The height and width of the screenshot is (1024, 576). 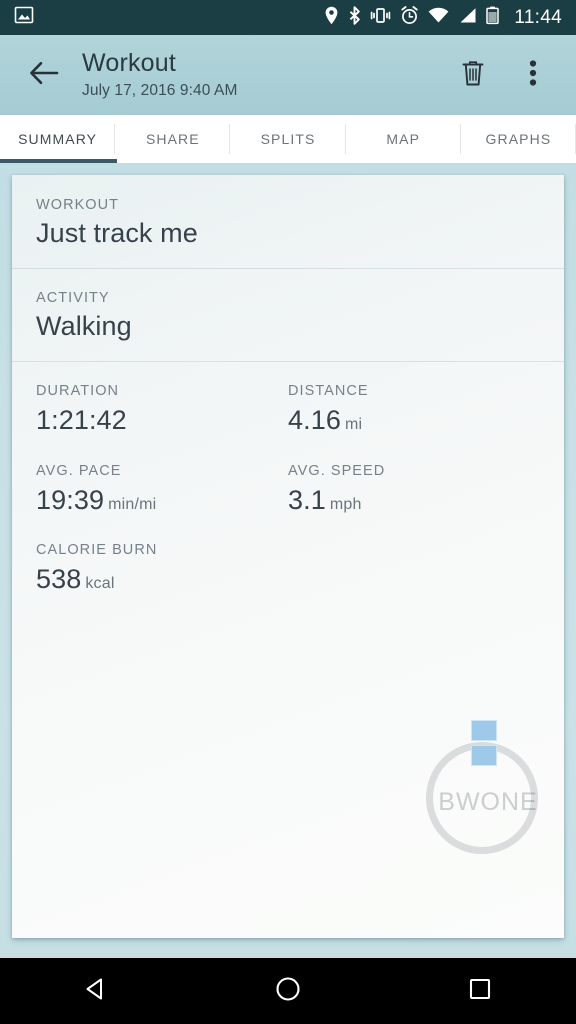 What do you see at coordinates (503, 75) in the screenshot?
I see `app-bar-actions` at bounding box center [503, 75].